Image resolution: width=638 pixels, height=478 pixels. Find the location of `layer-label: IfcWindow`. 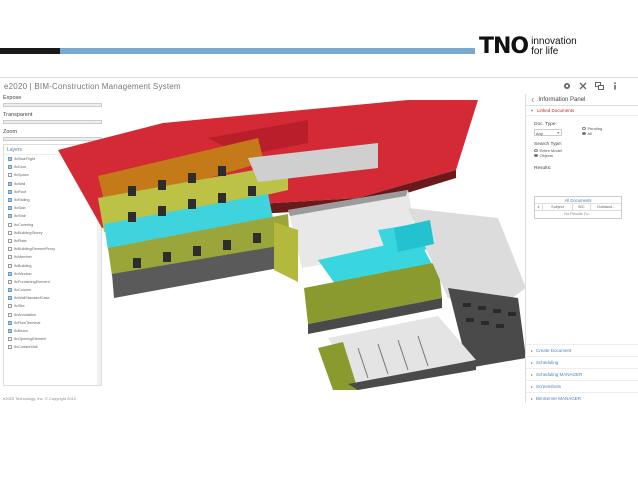

layer-label: IfcWindow is located at coordinates (23, 273).